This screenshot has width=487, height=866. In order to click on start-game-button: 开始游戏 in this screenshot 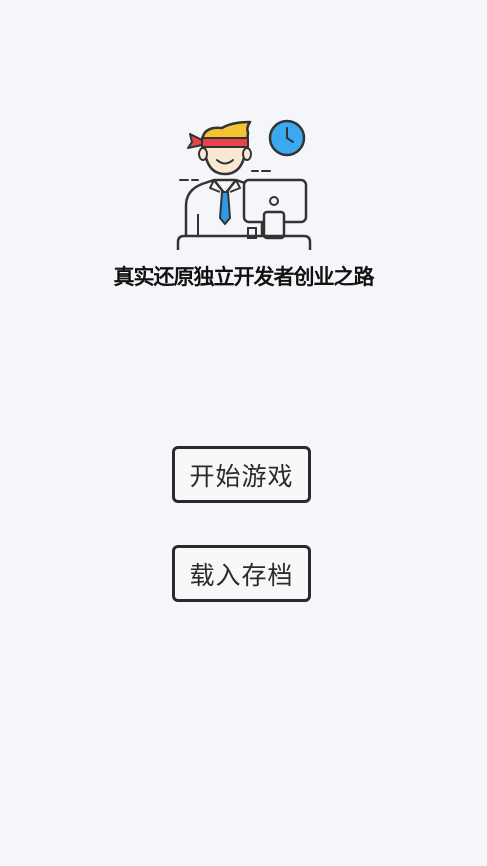, I will do `click(241, 474)`.